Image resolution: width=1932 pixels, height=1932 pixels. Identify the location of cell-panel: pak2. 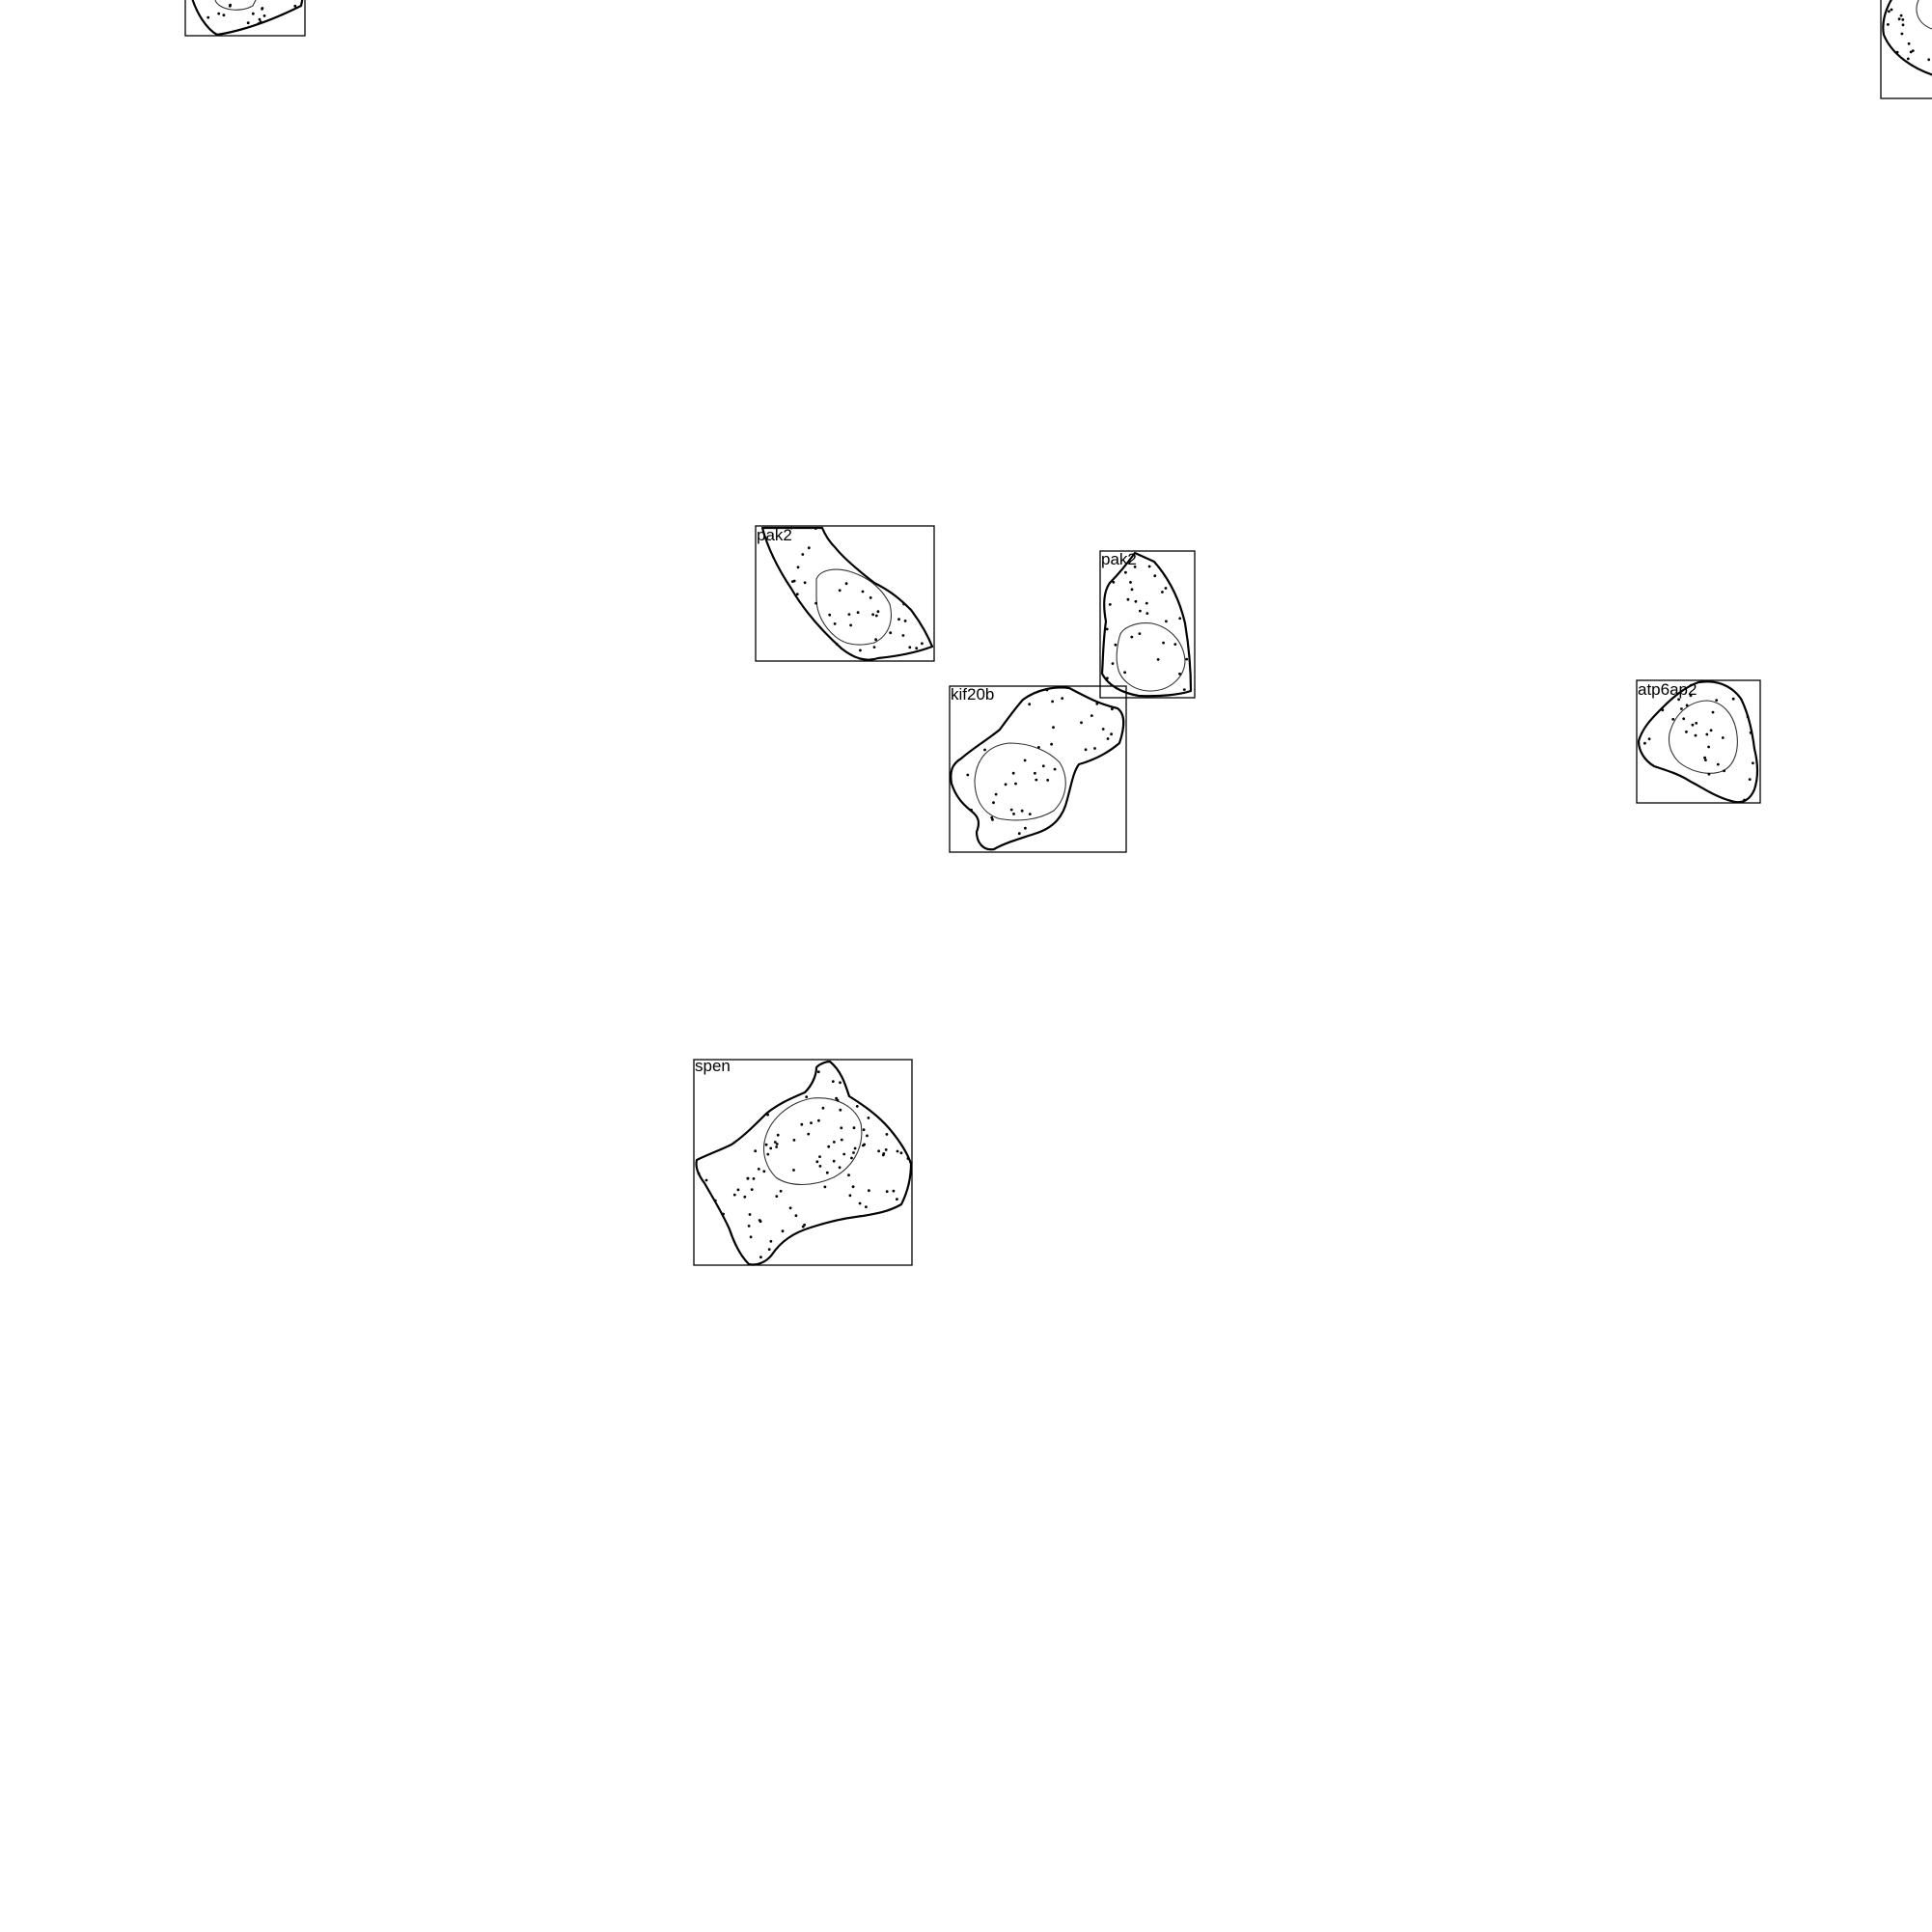
(1147, 624).